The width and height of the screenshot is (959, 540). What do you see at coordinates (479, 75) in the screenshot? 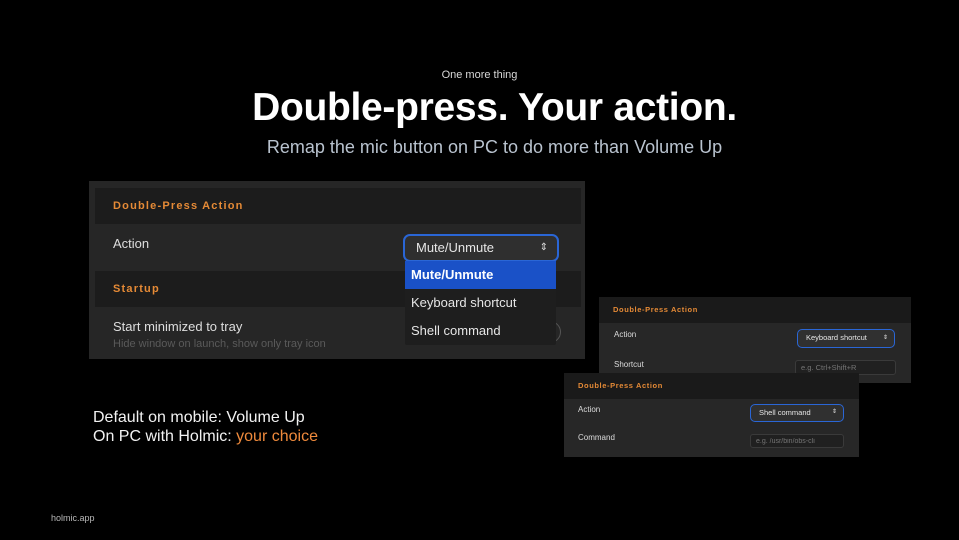
I see `eyebrow-text: One more thing` at bounding box center [479, 75].